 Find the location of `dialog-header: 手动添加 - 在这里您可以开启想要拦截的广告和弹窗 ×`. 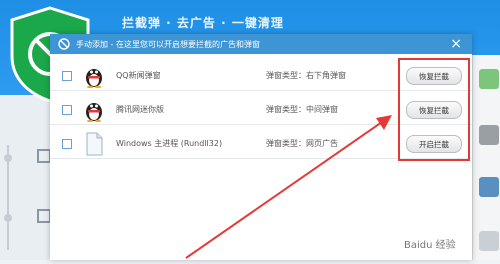

dialog-header: 手动添加 - 在这里您可以开启想要拦截的广告和弹窗 × is located at coordinates (261, 44).